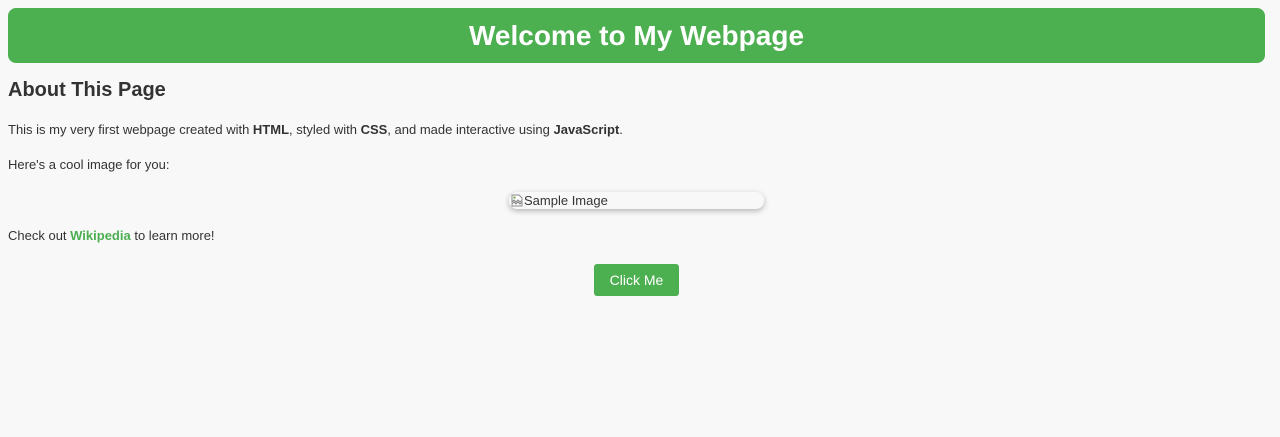 The height and width of the screenshot is (437, 1280). I want to click on image-intro-text: Here's a cool image for you:, so click(89, 164).